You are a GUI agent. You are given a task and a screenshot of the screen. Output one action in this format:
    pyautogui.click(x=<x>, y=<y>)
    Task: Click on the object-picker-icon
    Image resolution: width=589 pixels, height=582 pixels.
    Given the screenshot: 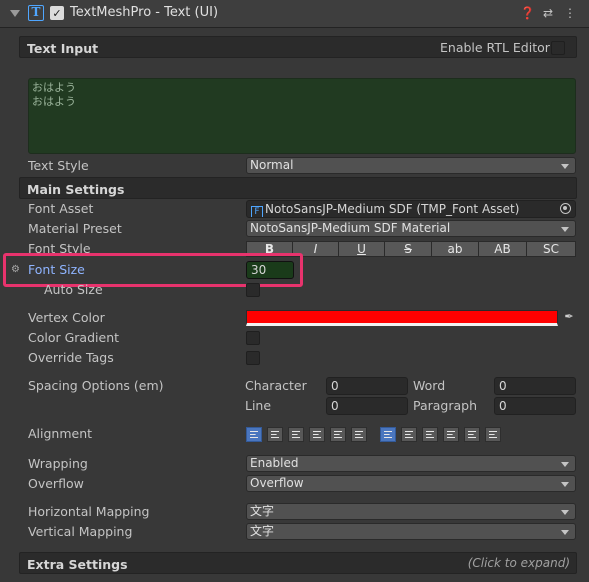 What is the action you would take?
    pyautogui.click(x=565, y=208)
    